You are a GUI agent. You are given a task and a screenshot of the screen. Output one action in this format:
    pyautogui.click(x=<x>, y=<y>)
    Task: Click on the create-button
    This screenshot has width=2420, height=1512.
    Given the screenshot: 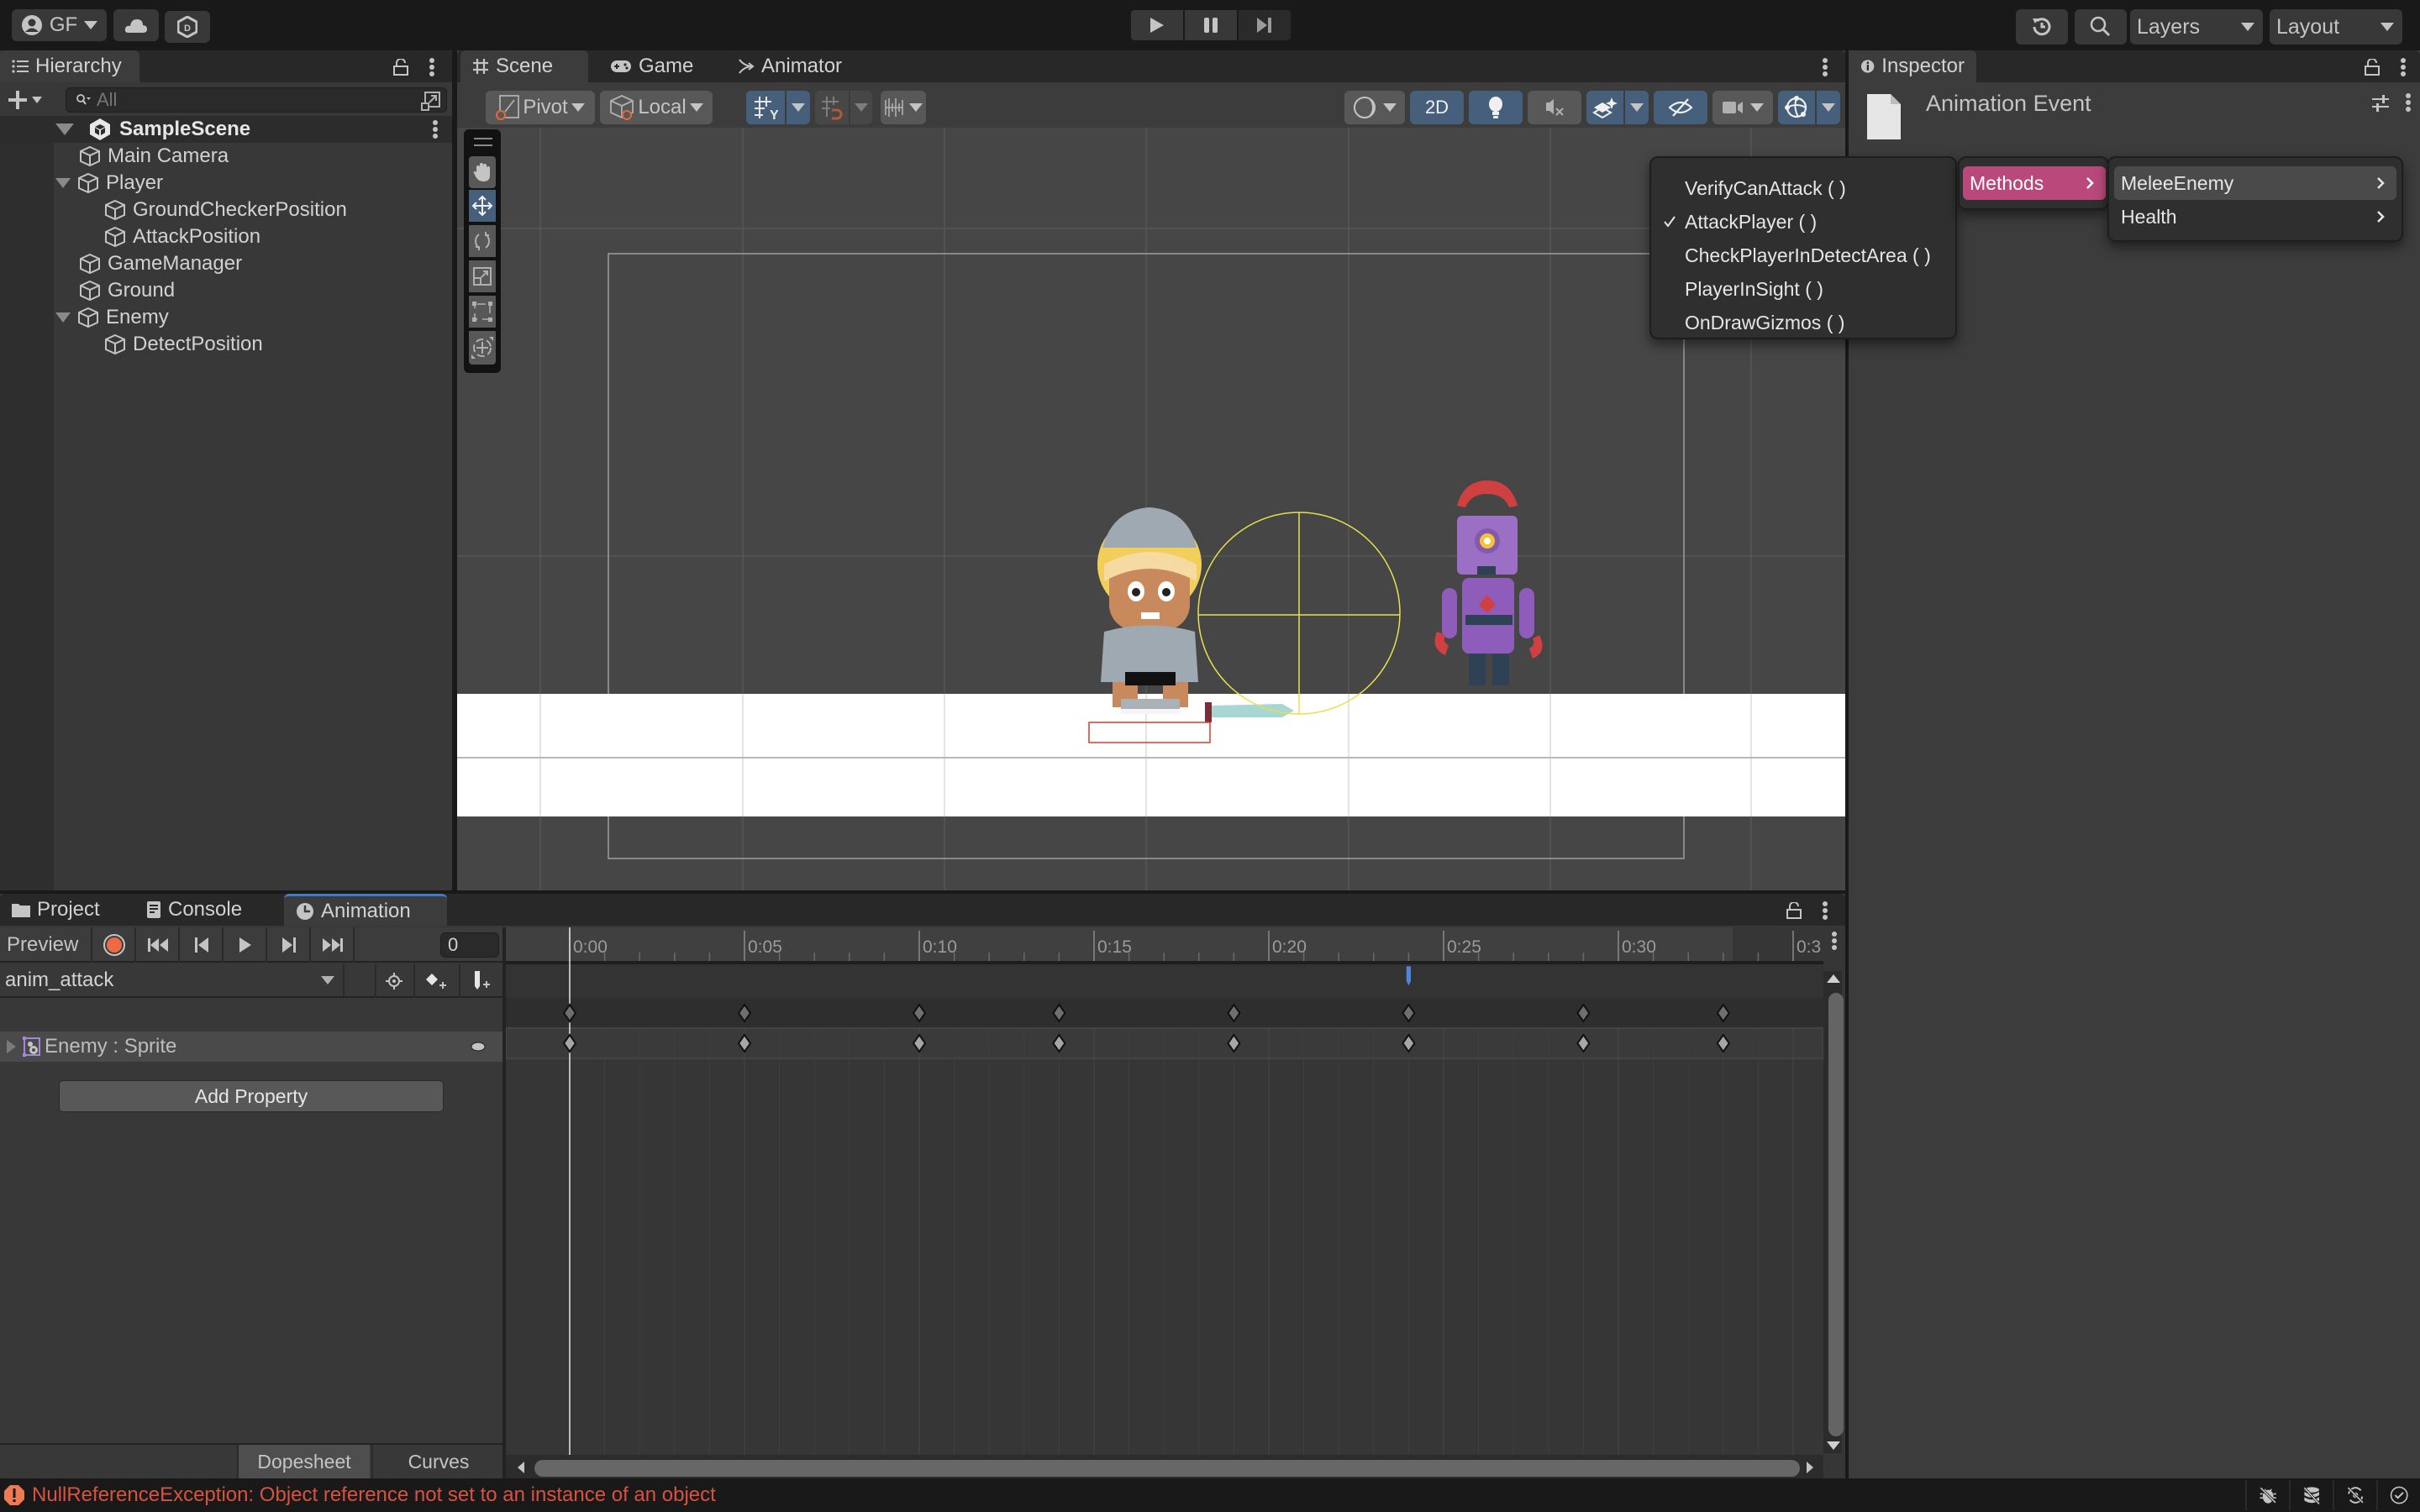 What is the action you would take?
    pyautogui.click(x=29, y=100)
    